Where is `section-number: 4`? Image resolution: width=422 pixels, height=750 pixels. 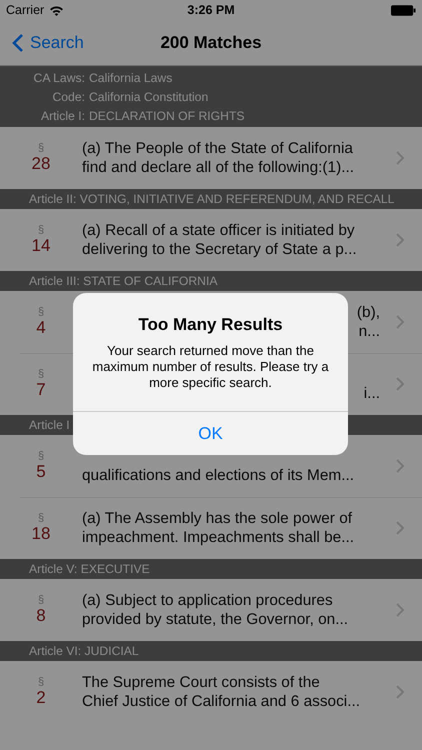 section-number: 4 is located at coordinates (41, 328).